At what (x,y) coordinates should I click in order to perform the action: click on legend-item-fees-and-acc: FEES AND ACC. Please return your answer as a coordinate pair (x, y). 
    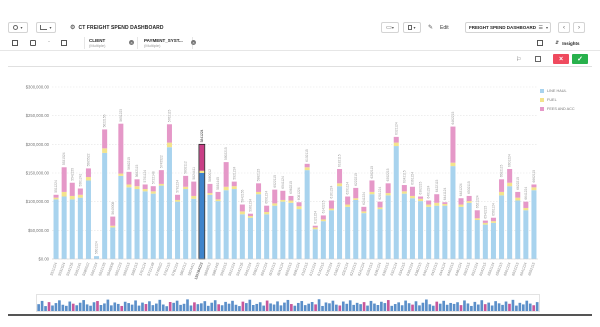
    Looking at the image, I should click on (557, 108).